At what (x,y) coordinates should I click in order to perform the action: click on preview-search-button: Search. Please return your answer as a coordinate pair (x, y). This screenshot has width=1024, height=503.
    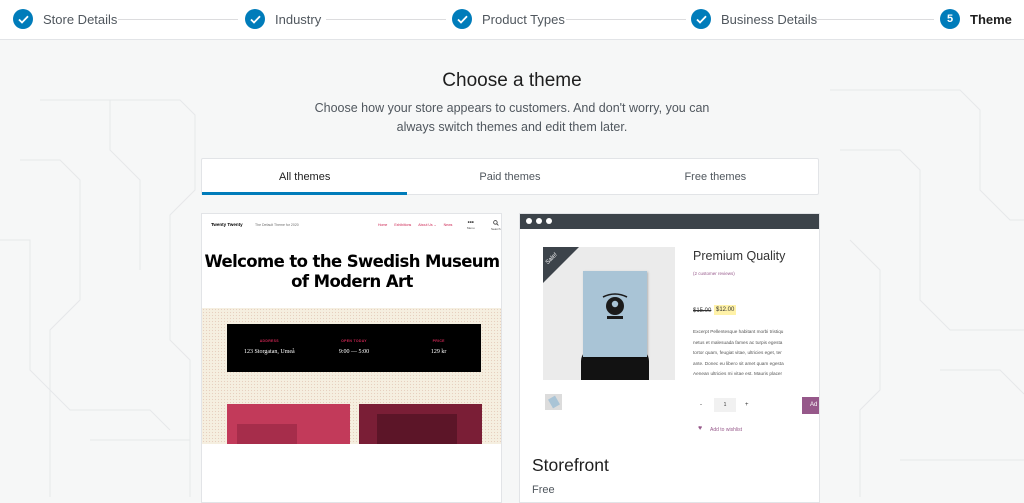
    Looking at the image, I should click on (496, 225).